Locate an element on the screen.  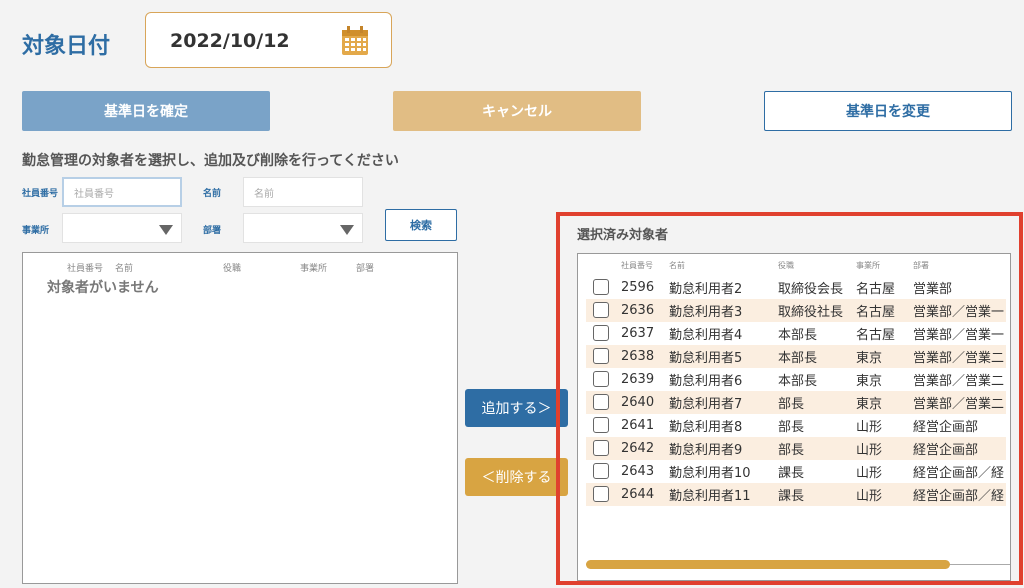
date-picker: 2022/10/12 is located at coordinates (268, 40).